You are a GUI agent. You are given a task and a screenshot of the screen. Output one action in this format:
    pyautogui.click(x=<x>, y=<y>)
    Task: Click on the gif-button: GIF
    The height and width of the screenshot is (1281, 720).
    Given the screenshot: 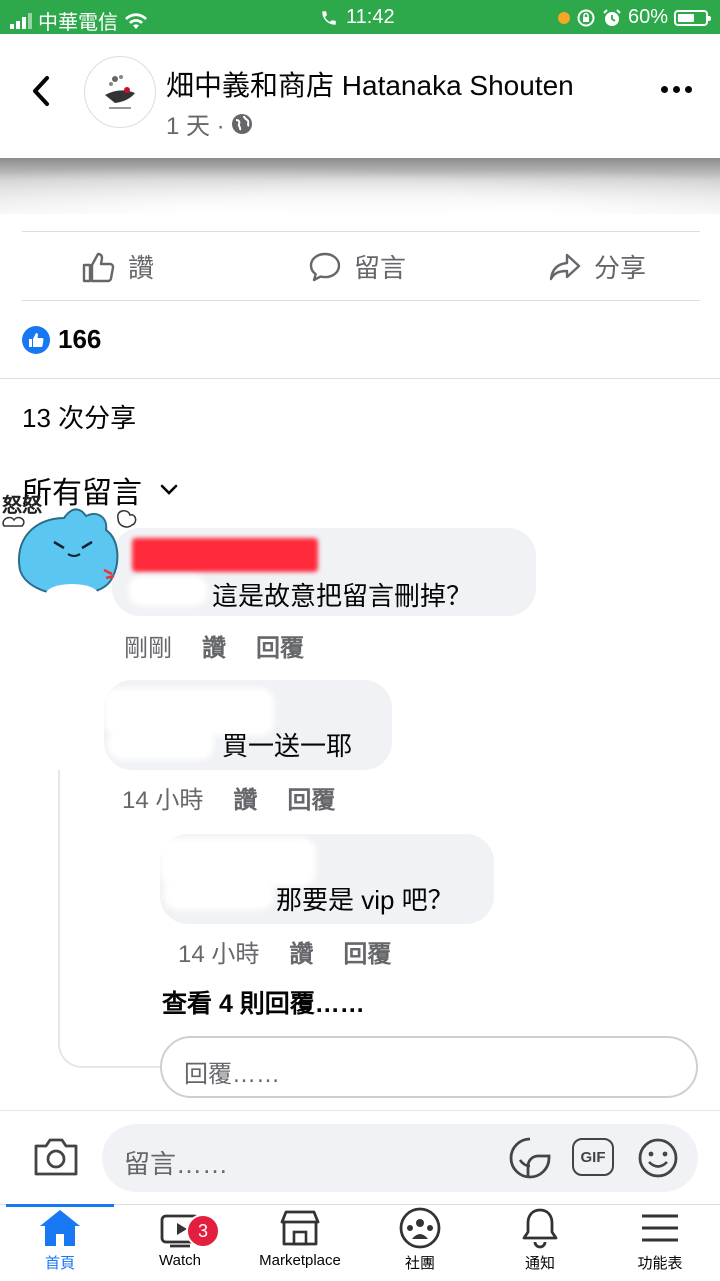 What is the action you would take?
    pyautogui.click(x=593, y=1157)
    